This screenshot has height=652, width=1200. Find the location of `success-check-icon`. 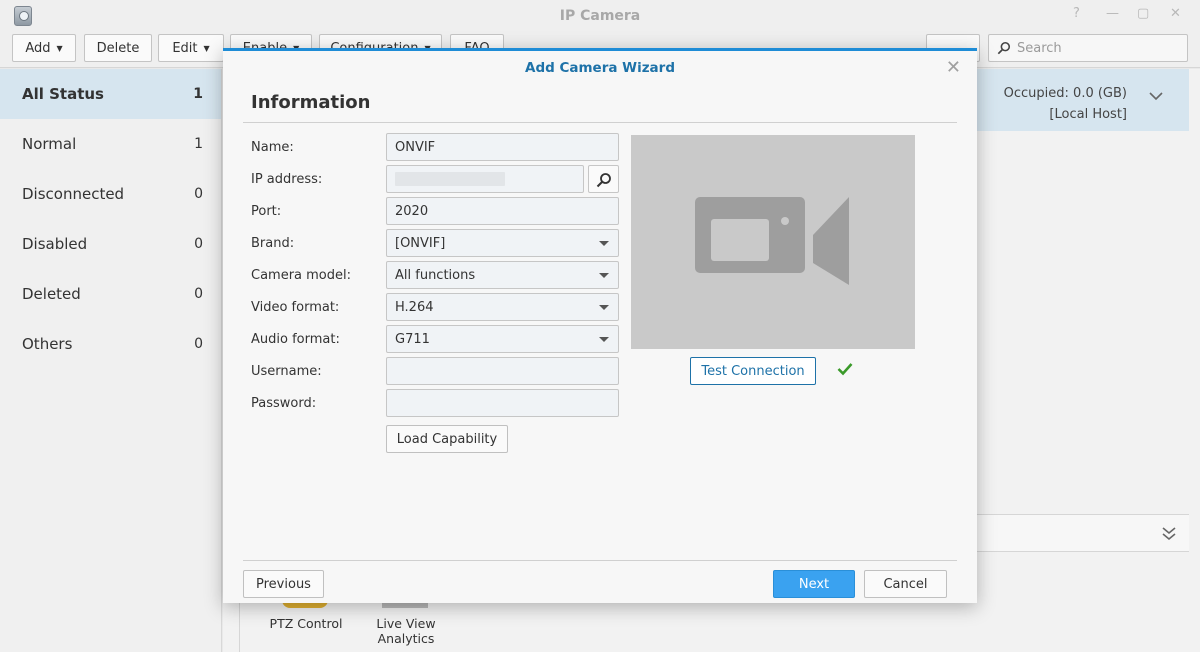

success-check-icon is located at coordinates (845, 369).